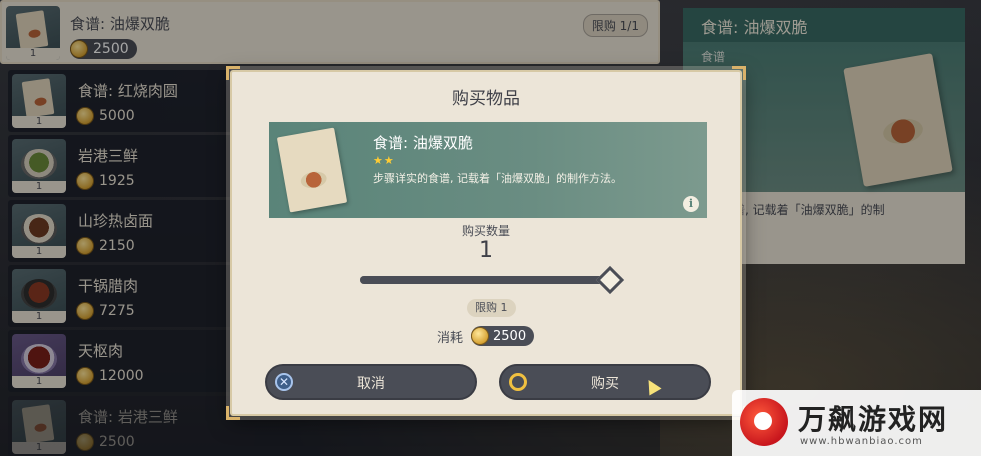 Image resolution: width=981 pixels, height=456 pixels. What do you see at coordinates (384, 160) in the screenshot?
I see `rarity-stars: ★★` at bounding box center [384, 160].